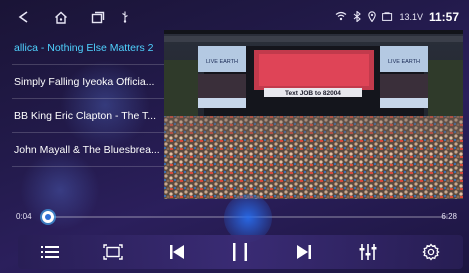 Image resolution: width=469 pixels, height=273 pixels. I want to click on equalizer-button, so click(368, 252).